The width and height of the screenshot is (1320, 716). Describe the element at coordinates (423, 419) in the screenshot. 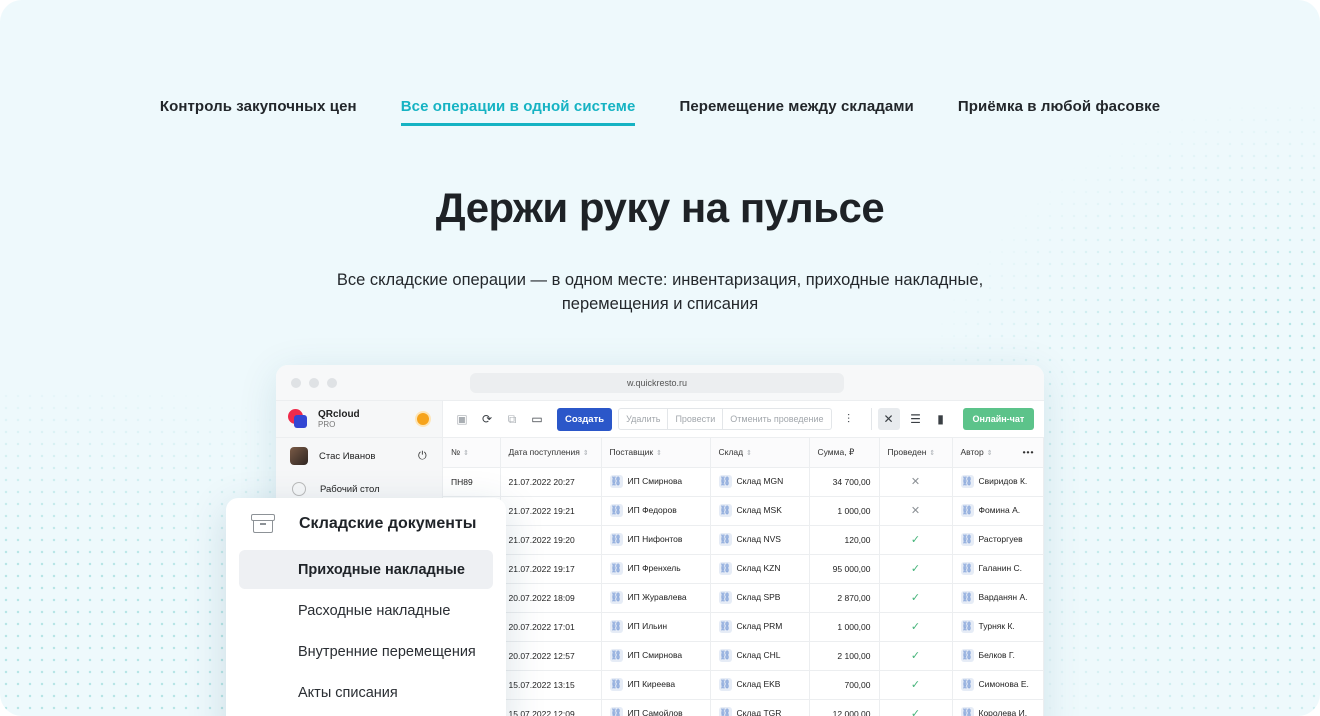

I see `theme-sun-icon` at that location.